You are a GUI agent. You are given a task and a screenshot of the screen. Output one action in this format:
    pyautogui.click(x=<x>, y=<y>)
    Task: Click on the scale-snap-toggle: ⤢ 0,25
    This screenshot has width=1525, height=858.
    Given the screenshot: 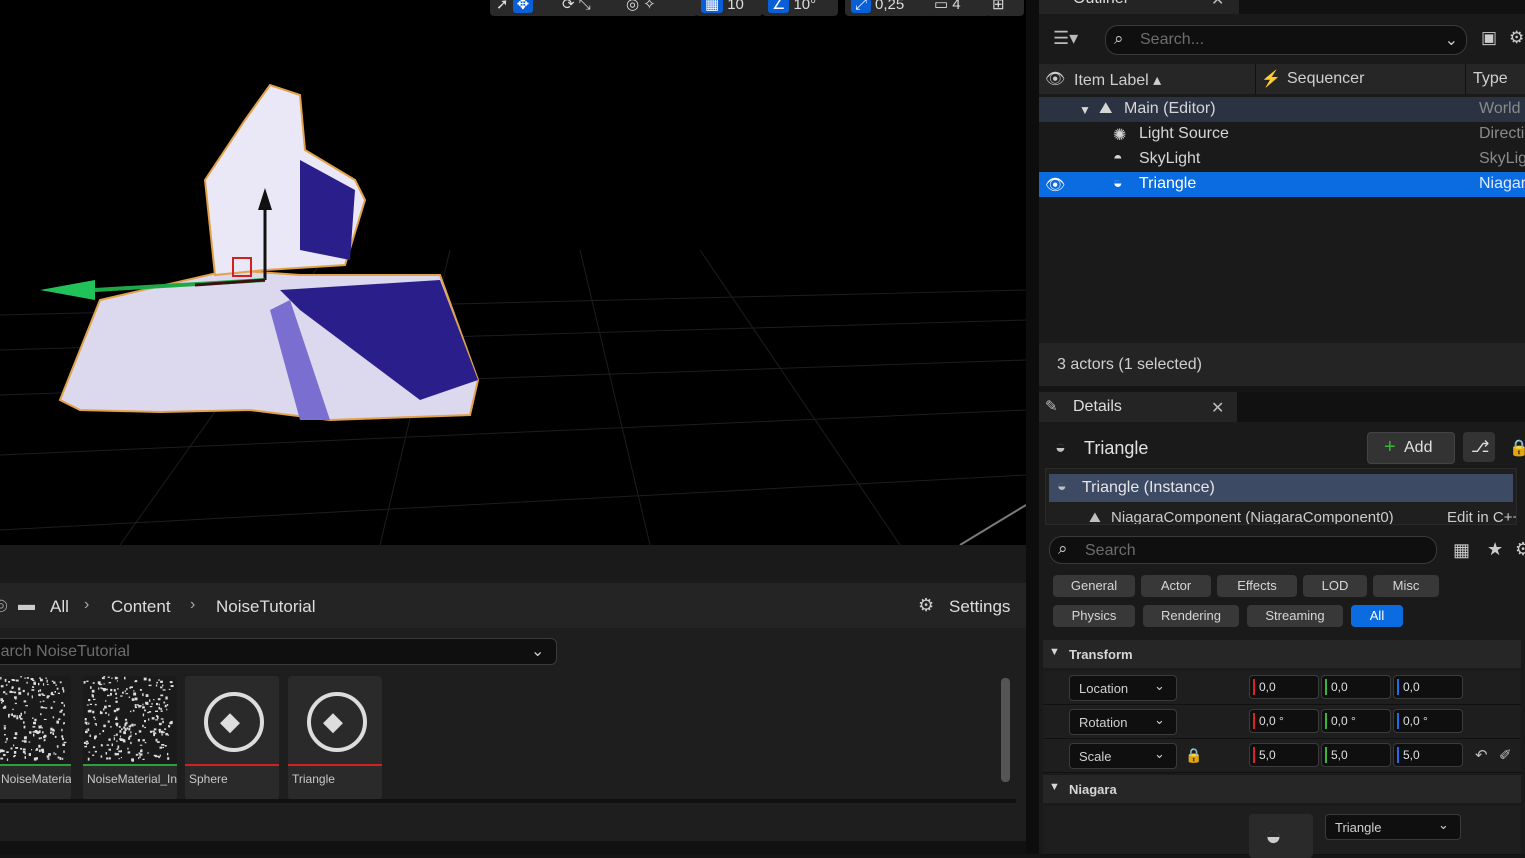 What is the action you would take?
    pyautogui.click(x=889, y=8)
    